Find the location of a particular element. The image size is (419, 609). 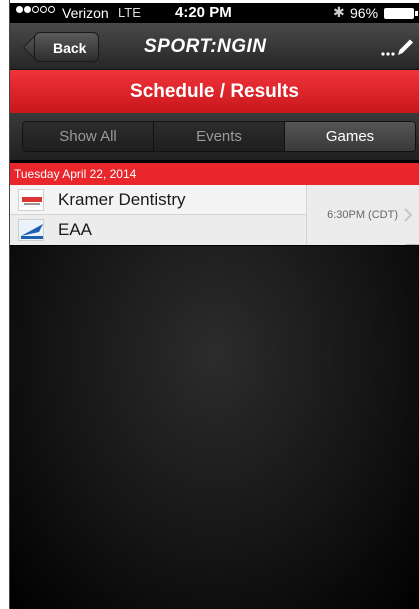

battery-percent: 96% is located at coordinates (364, 13).